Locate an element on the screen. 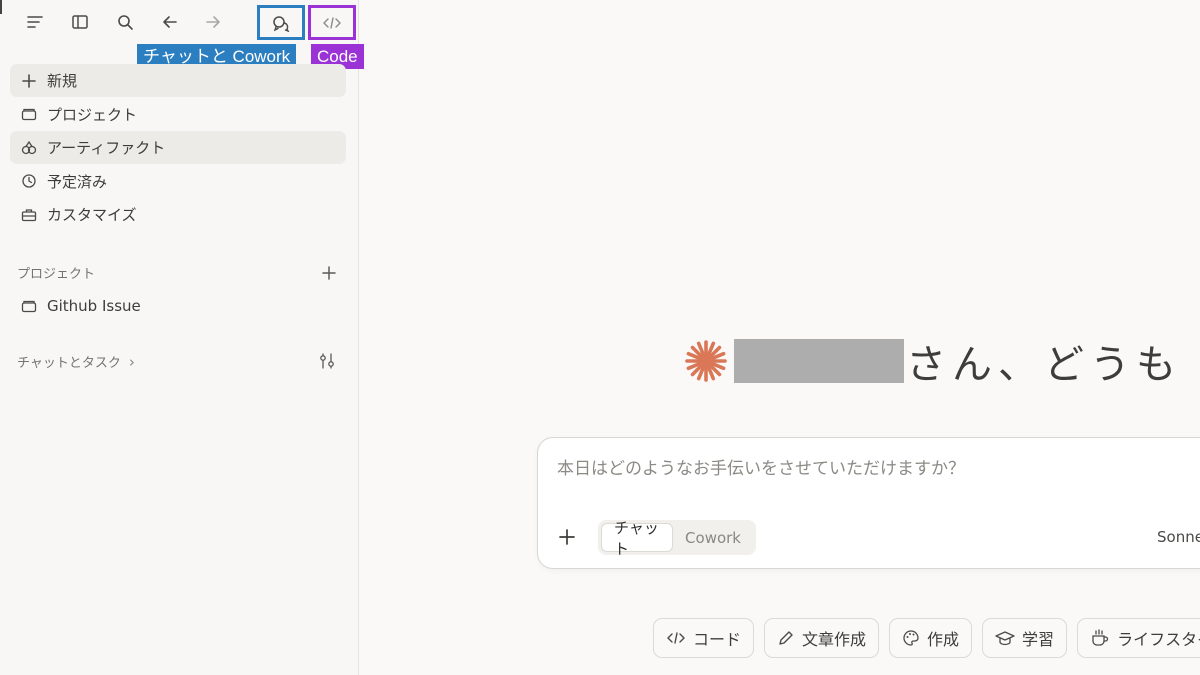 This screenshot has height=675, width=1200. chats-section-heading: チャットとタスク › is located at coordinates (76, 362).